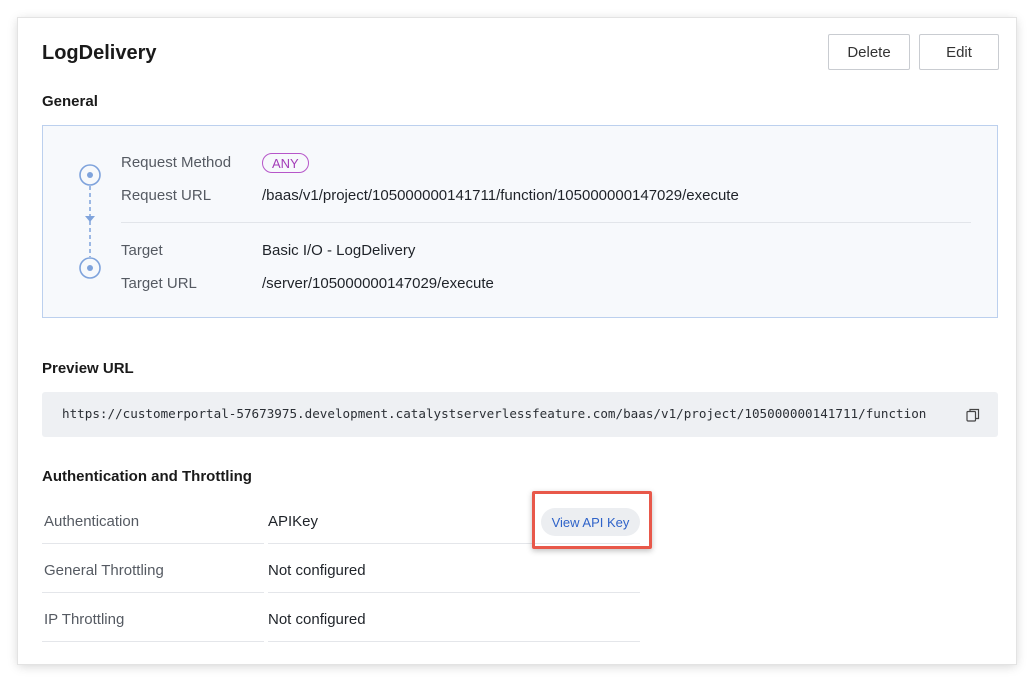 The height and width of the screenshot is (682, 1035). I want to click on delete-button: Delete, so click(869, 52).